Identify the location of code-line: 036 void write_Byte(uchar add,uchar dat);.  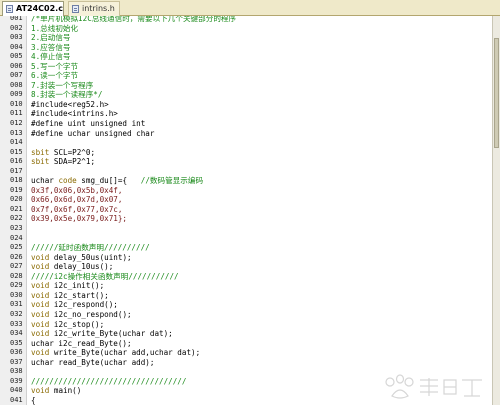
(246, 353).